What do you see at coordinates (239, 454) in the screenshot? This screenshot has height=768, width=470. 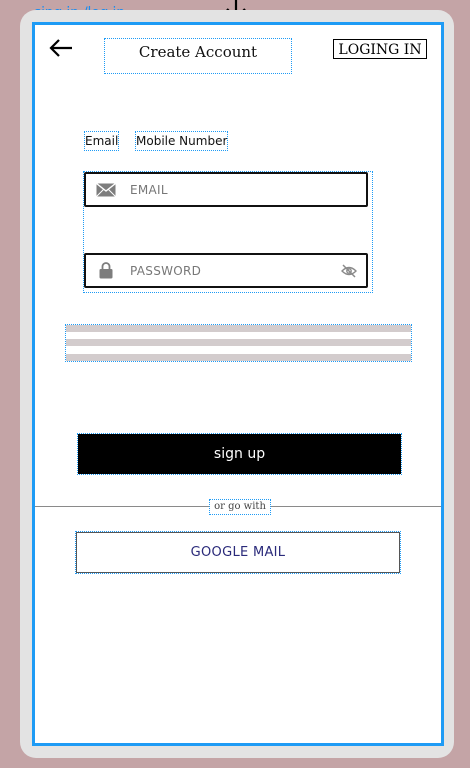 I see `signup-button: sign up` at bounding box center [239, 454].